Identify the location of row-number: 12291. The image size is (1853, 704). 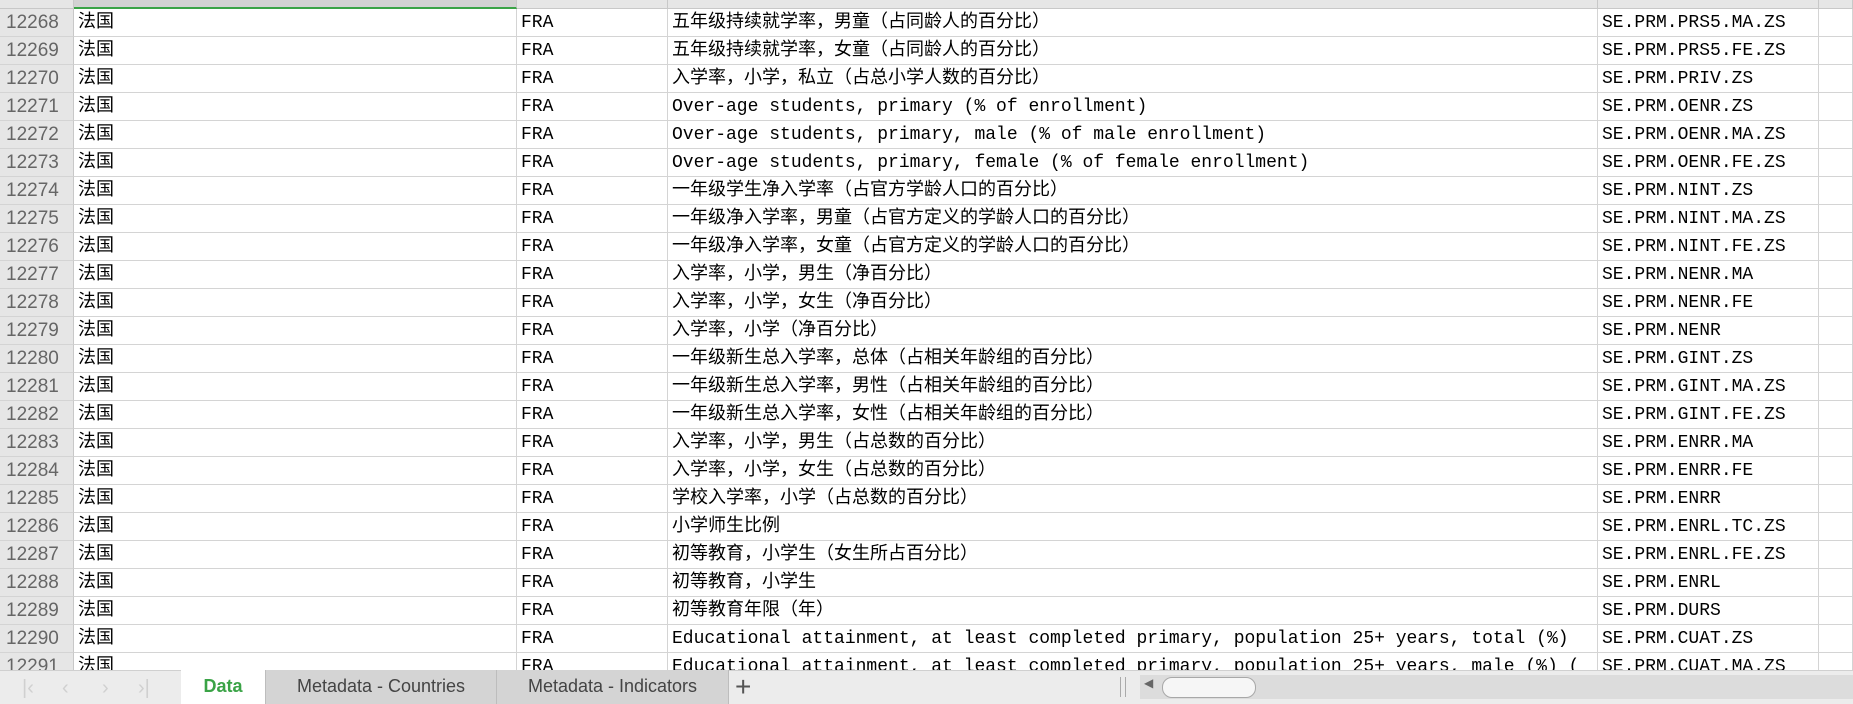
(37, 661).